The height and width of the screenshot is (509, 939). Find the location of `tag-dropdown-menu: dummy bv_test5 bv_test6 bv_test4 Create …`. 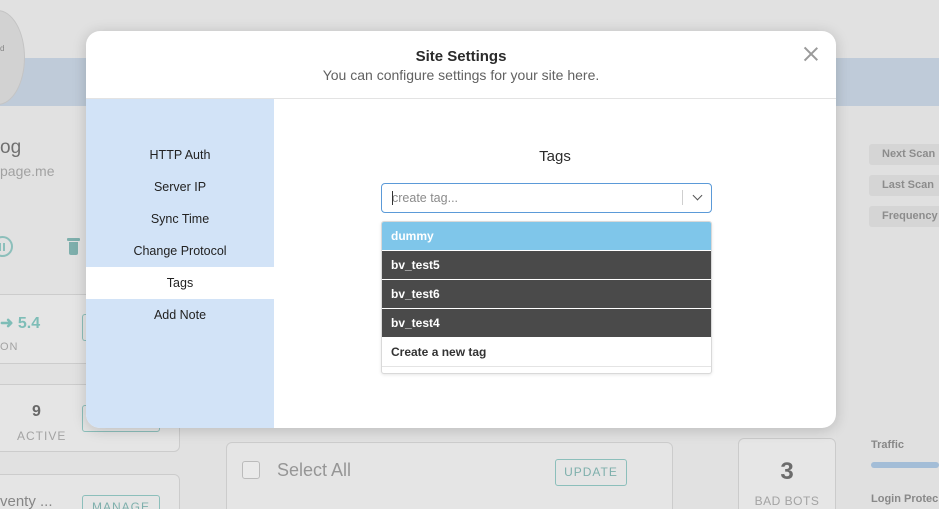

tag-dropdown-menu: dummy bv_test5 bv_test6 bv_test4 Create … is located at coordinates (546, 297).